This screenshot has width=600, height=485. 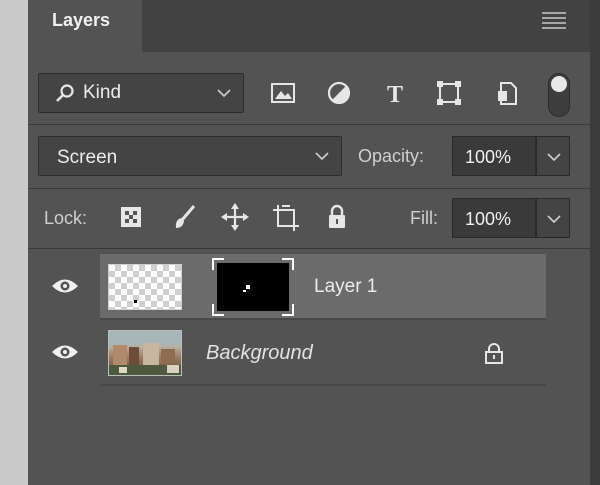 What do you see at coordinates (424, 218) in the screenshot?
I see `fill-label: Fill:` at bounding box center [424, 218].